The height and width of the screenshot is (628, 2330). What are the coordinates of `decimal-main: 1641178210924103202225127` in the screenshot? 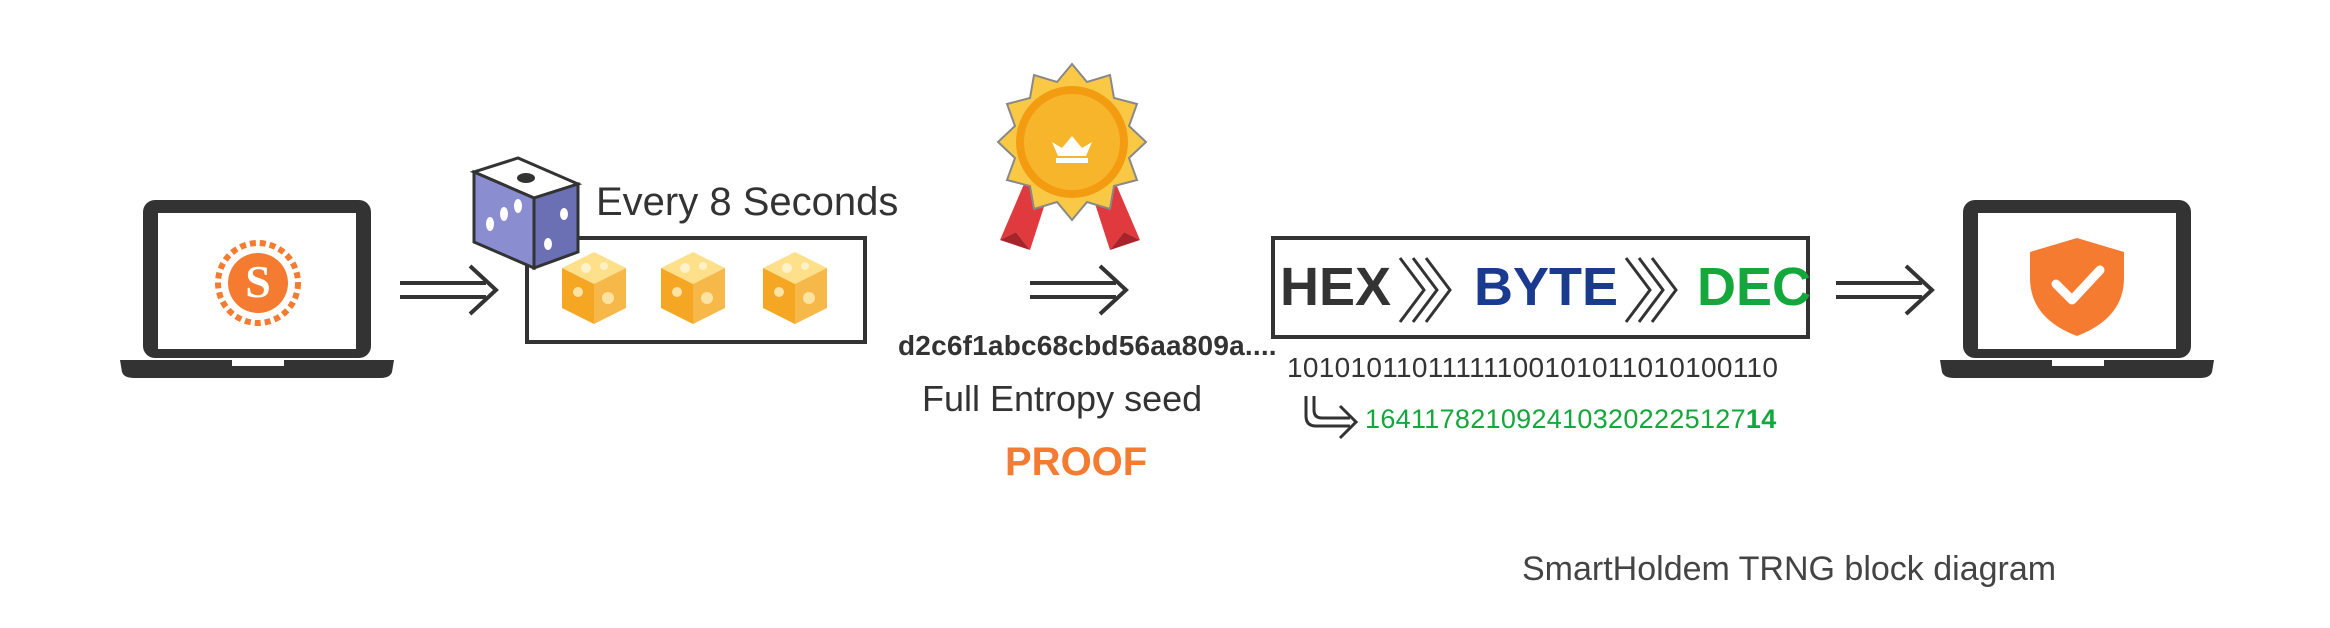 It's located at (1555, 419).